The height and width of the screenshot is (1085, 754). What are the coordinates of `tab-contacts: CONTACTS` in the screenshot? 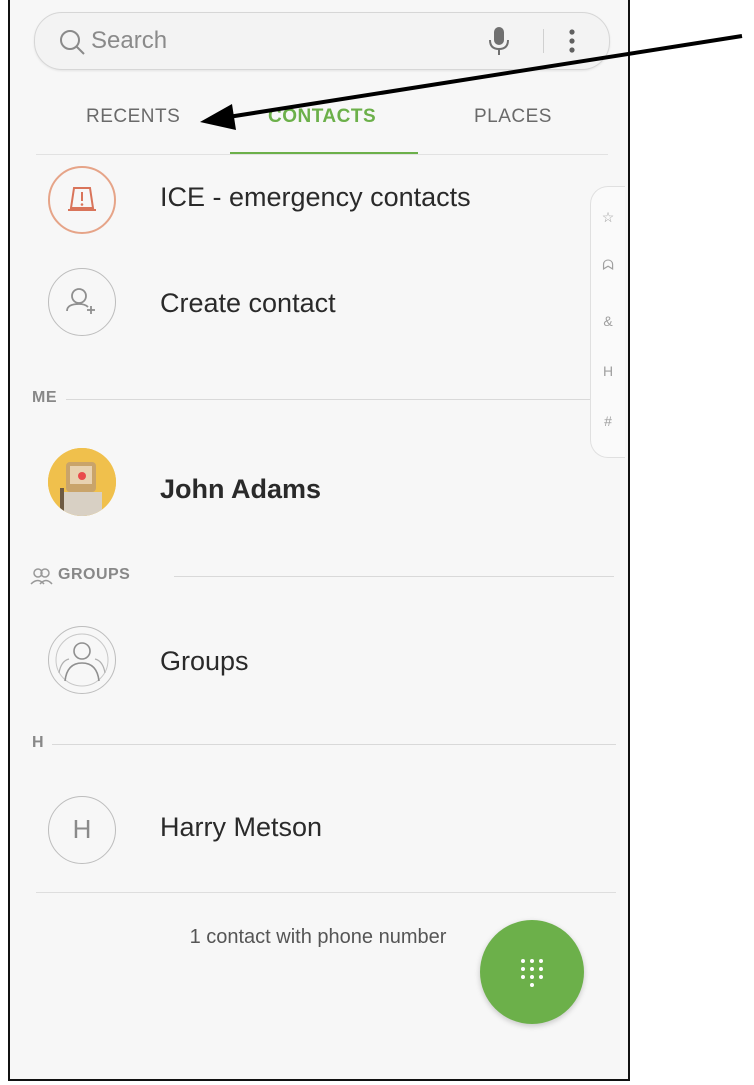 It's located at (322, 117).